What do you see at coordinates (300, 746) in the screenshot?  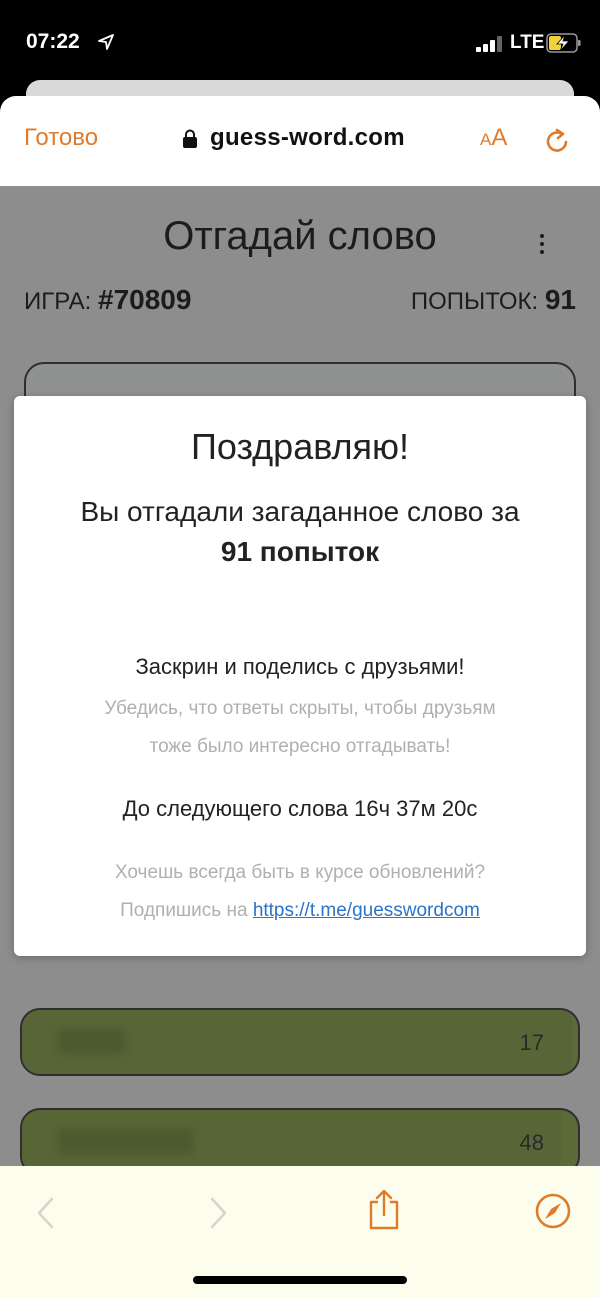 I see `hint-text: тоже было интересно отгадывать!` at bounding box center [300, 746].